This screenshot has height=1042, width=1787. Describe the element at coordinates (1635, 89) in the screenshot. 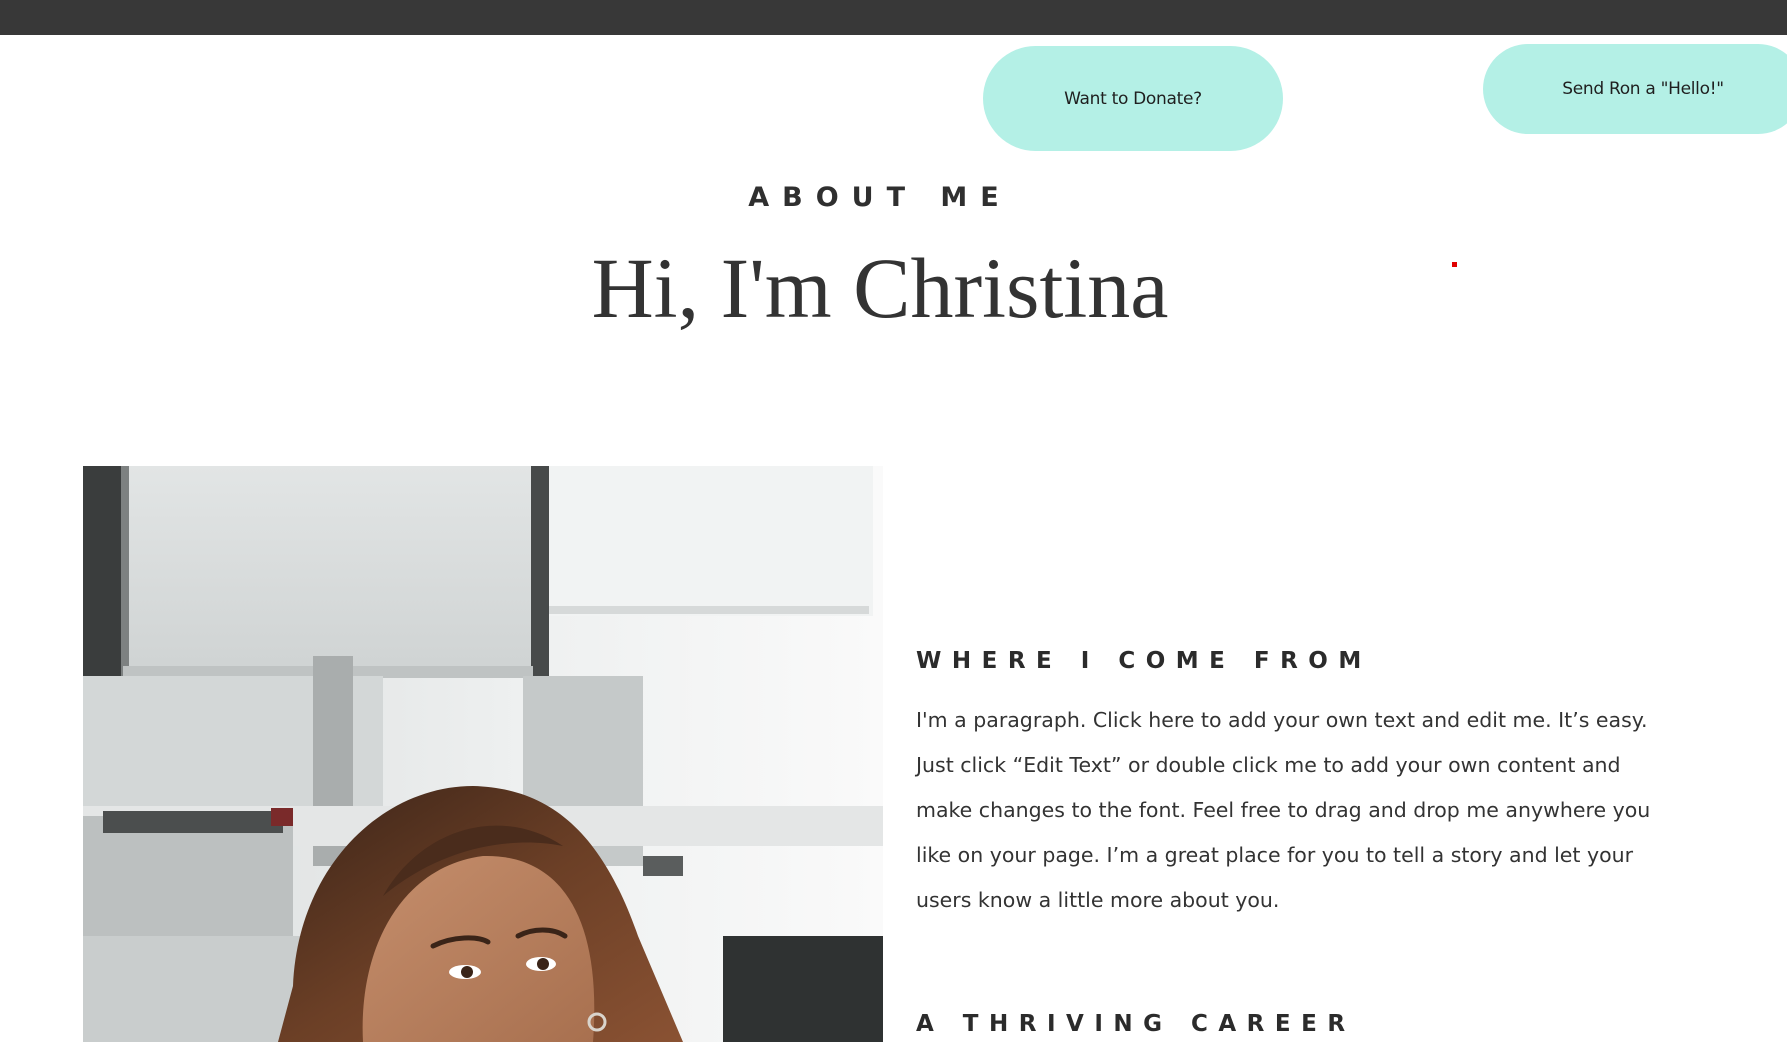

I see `send-hello-button: Send Ron a "Hello!"` at that location.